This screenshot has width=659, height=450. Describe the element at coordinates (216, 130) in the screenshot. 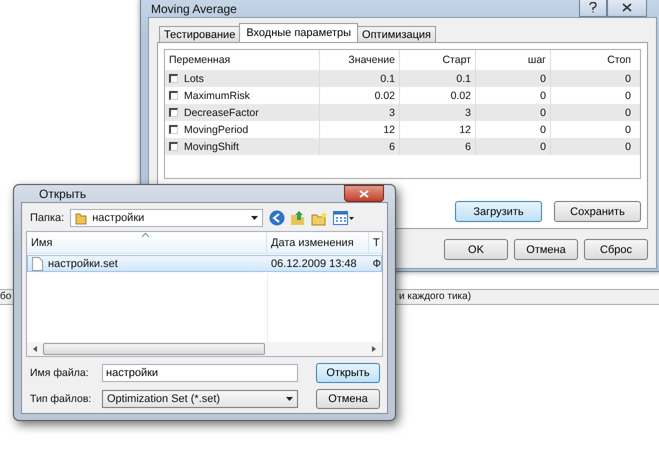

I see `table-cell: MovingPeriod` at that location.